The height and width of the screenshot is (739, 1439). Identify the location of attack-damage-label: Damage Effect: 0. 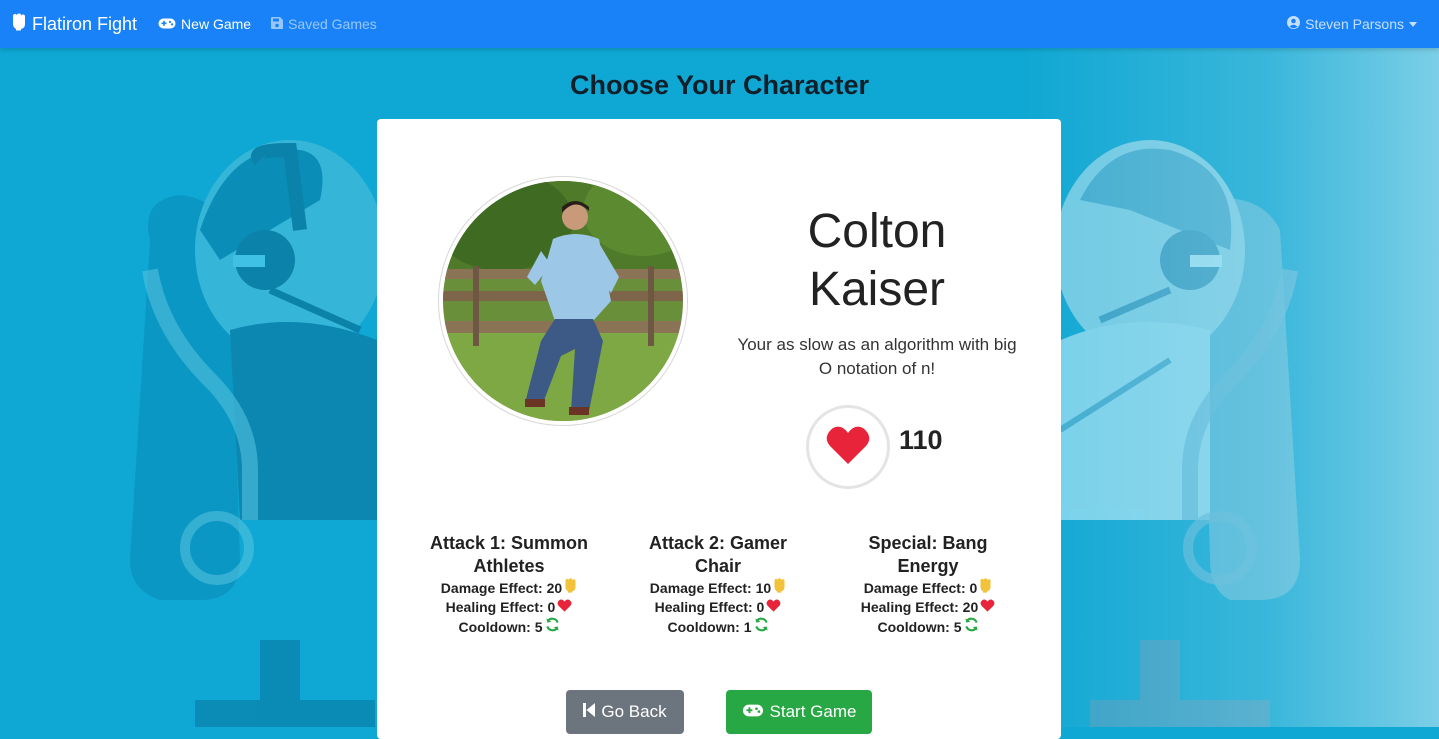
(920, 587).